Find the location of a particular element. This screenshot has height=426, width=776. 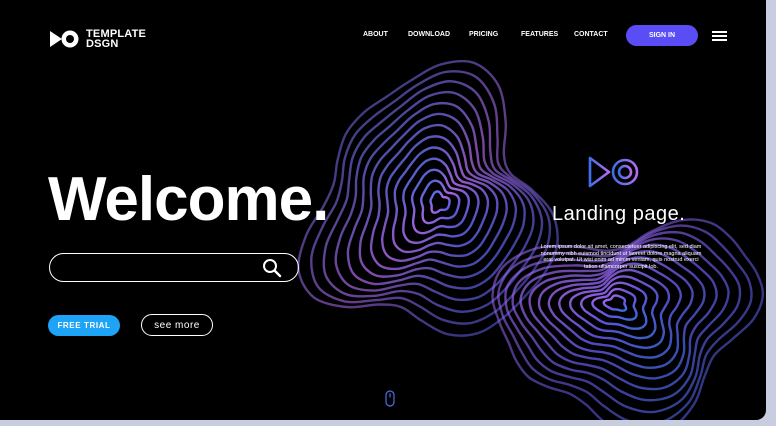

see-more-button: see more is located at coordinates (177, 325).